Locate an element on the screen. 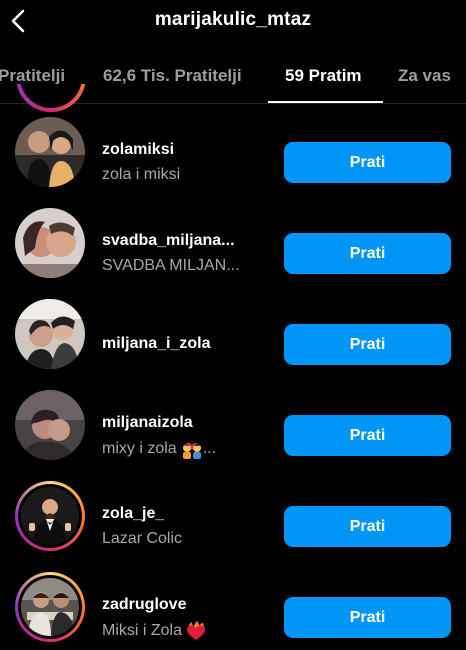 The height and width of the screenshot is (650, 466). account-full-name: Miksi i Zola is located at coordinates (154, 631).